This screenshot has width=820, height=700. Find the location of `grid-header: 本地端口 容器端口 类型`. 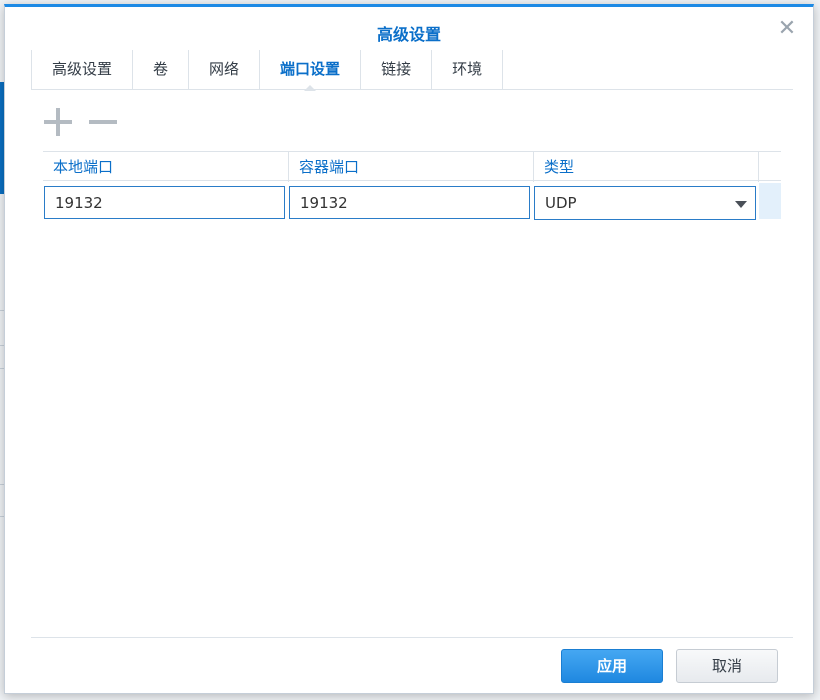

grid-header: 本地端口 容器端口 类型 is located at coordinates (412, 166).